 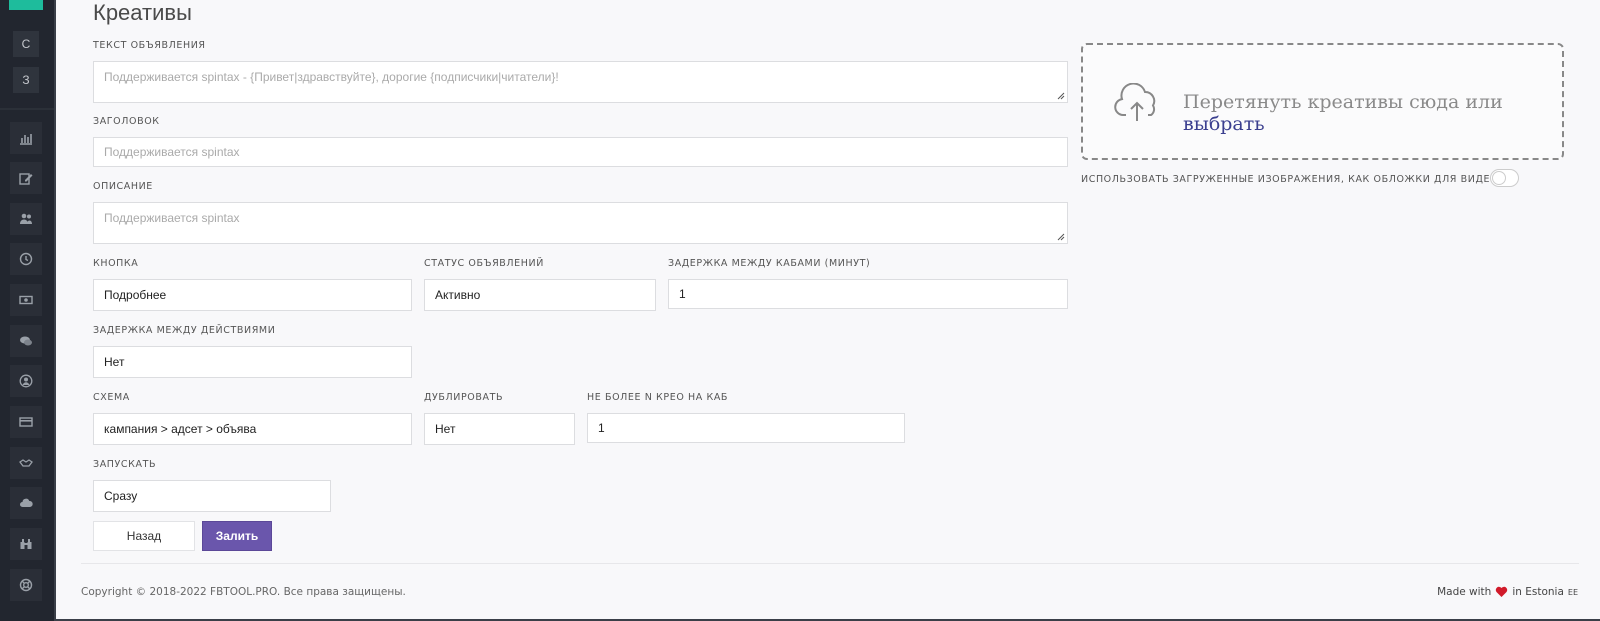 What do you see at coordinates (1224, 124) in the screenshot?
I see `select-files-link: выбрать` at bounding box center [1224, 124].